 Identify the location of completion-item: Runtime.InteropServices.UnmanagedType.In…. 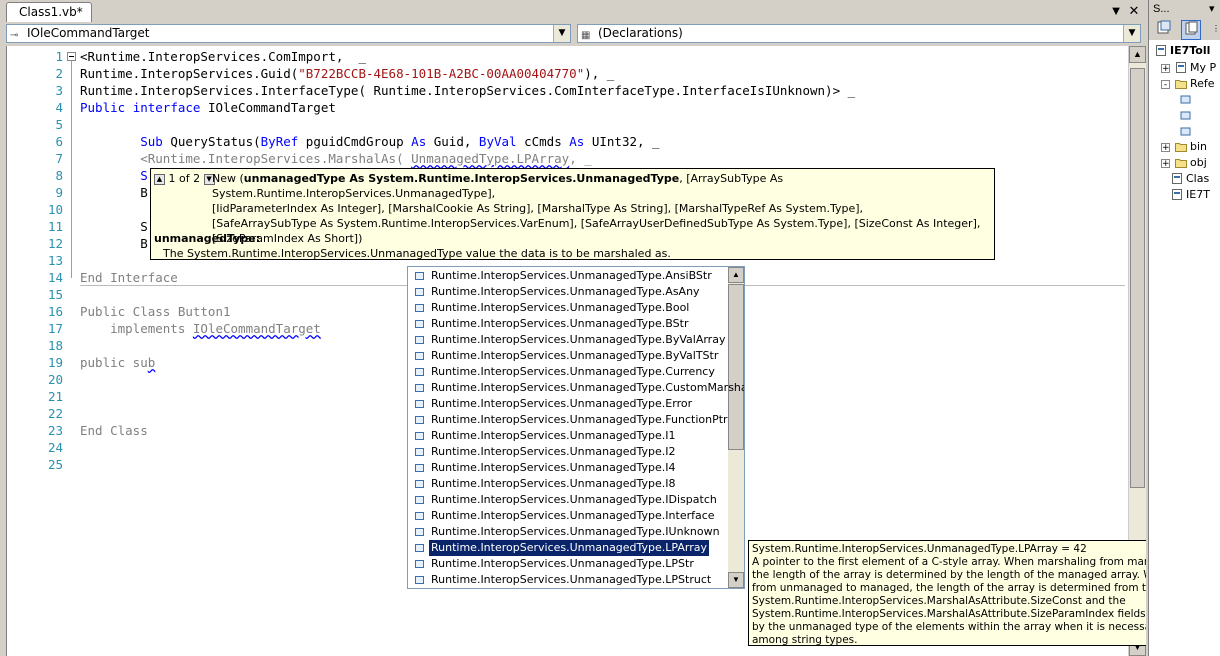
(568, 516).